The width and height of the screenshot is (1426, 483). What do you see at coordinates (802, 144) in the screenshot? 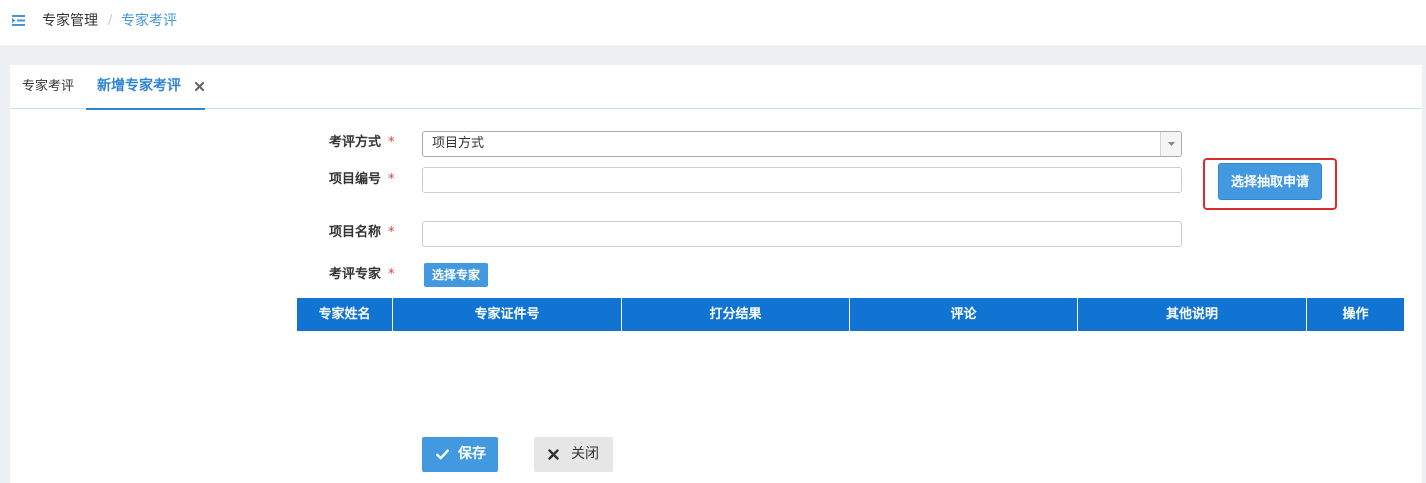
I see `review-method-select: 项目方式` at bounding box center [802, 144].